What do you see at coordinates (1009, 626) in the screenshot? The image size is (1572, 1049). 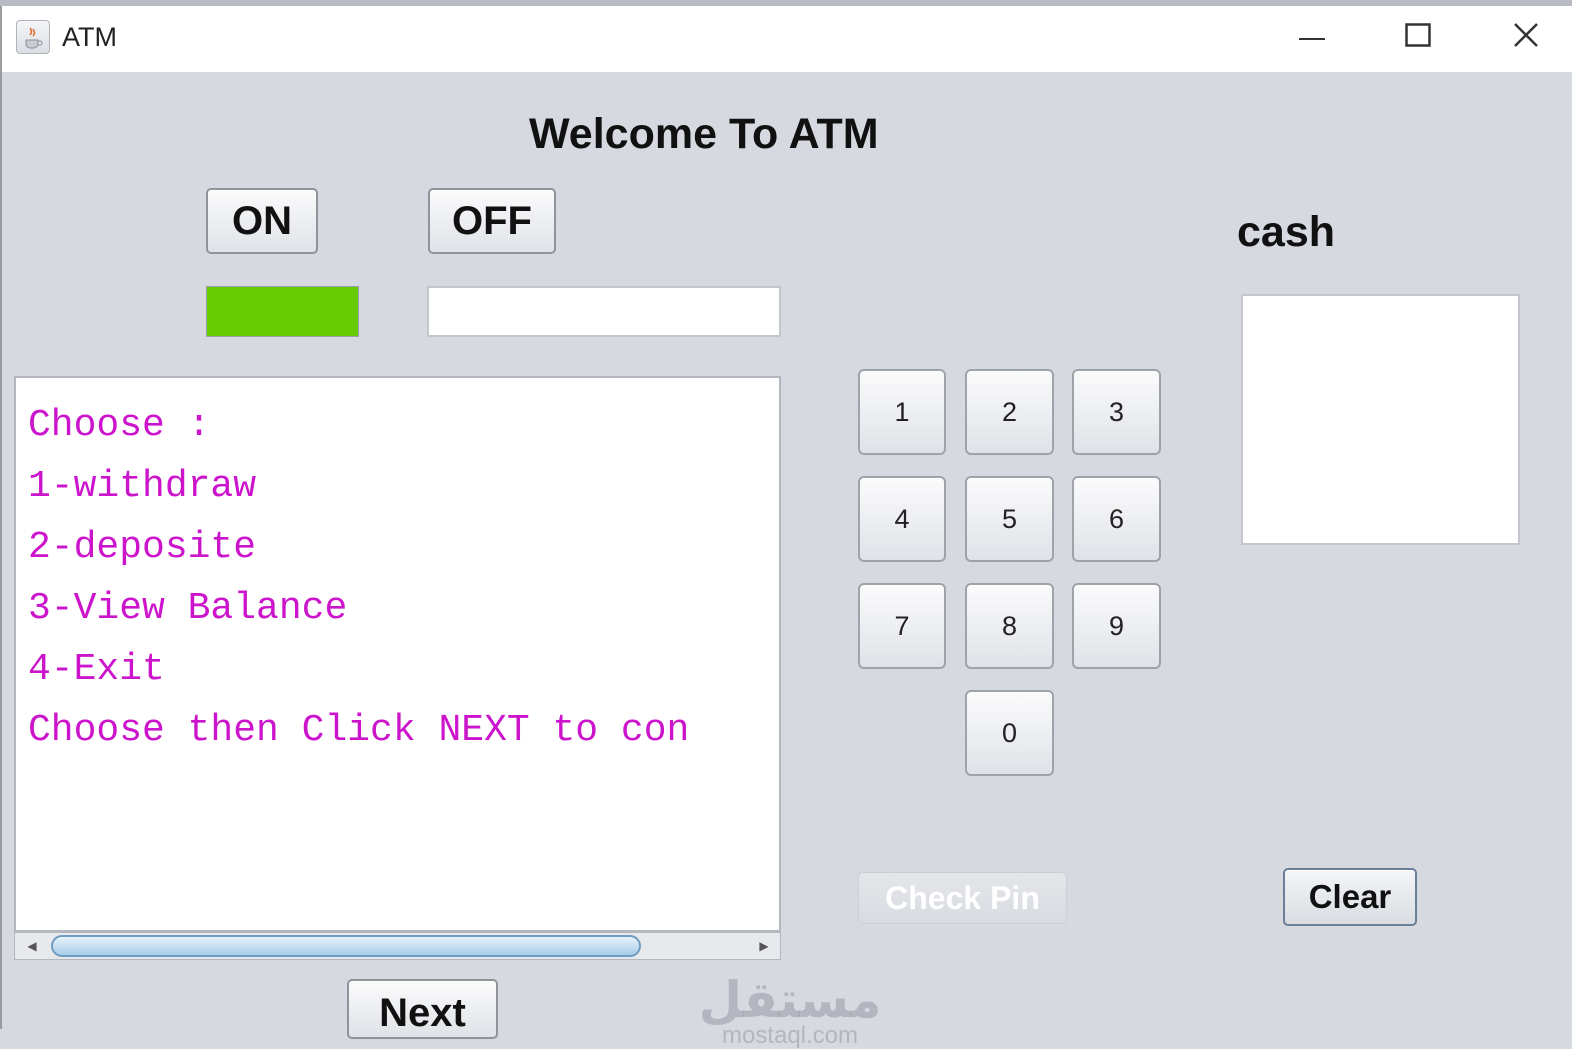 I see `keypad-key-8: 8` at bounding box center [1009, 626].